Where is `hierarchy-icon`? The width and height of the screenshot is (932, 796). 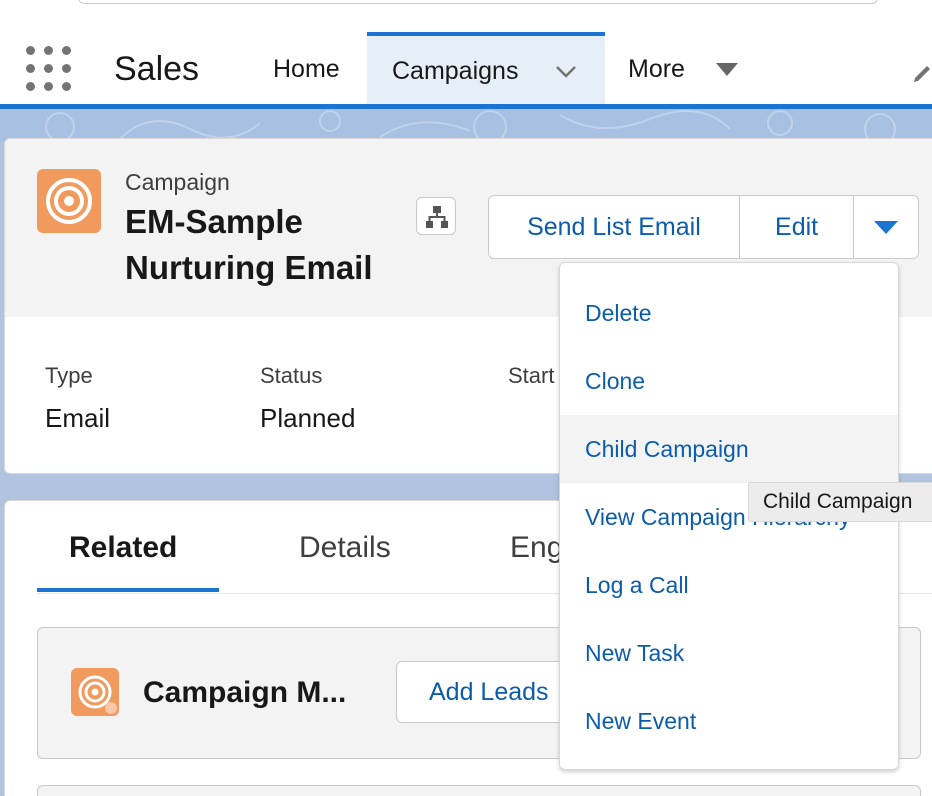
hierarchy-icon is located at coordinates (437, 217).